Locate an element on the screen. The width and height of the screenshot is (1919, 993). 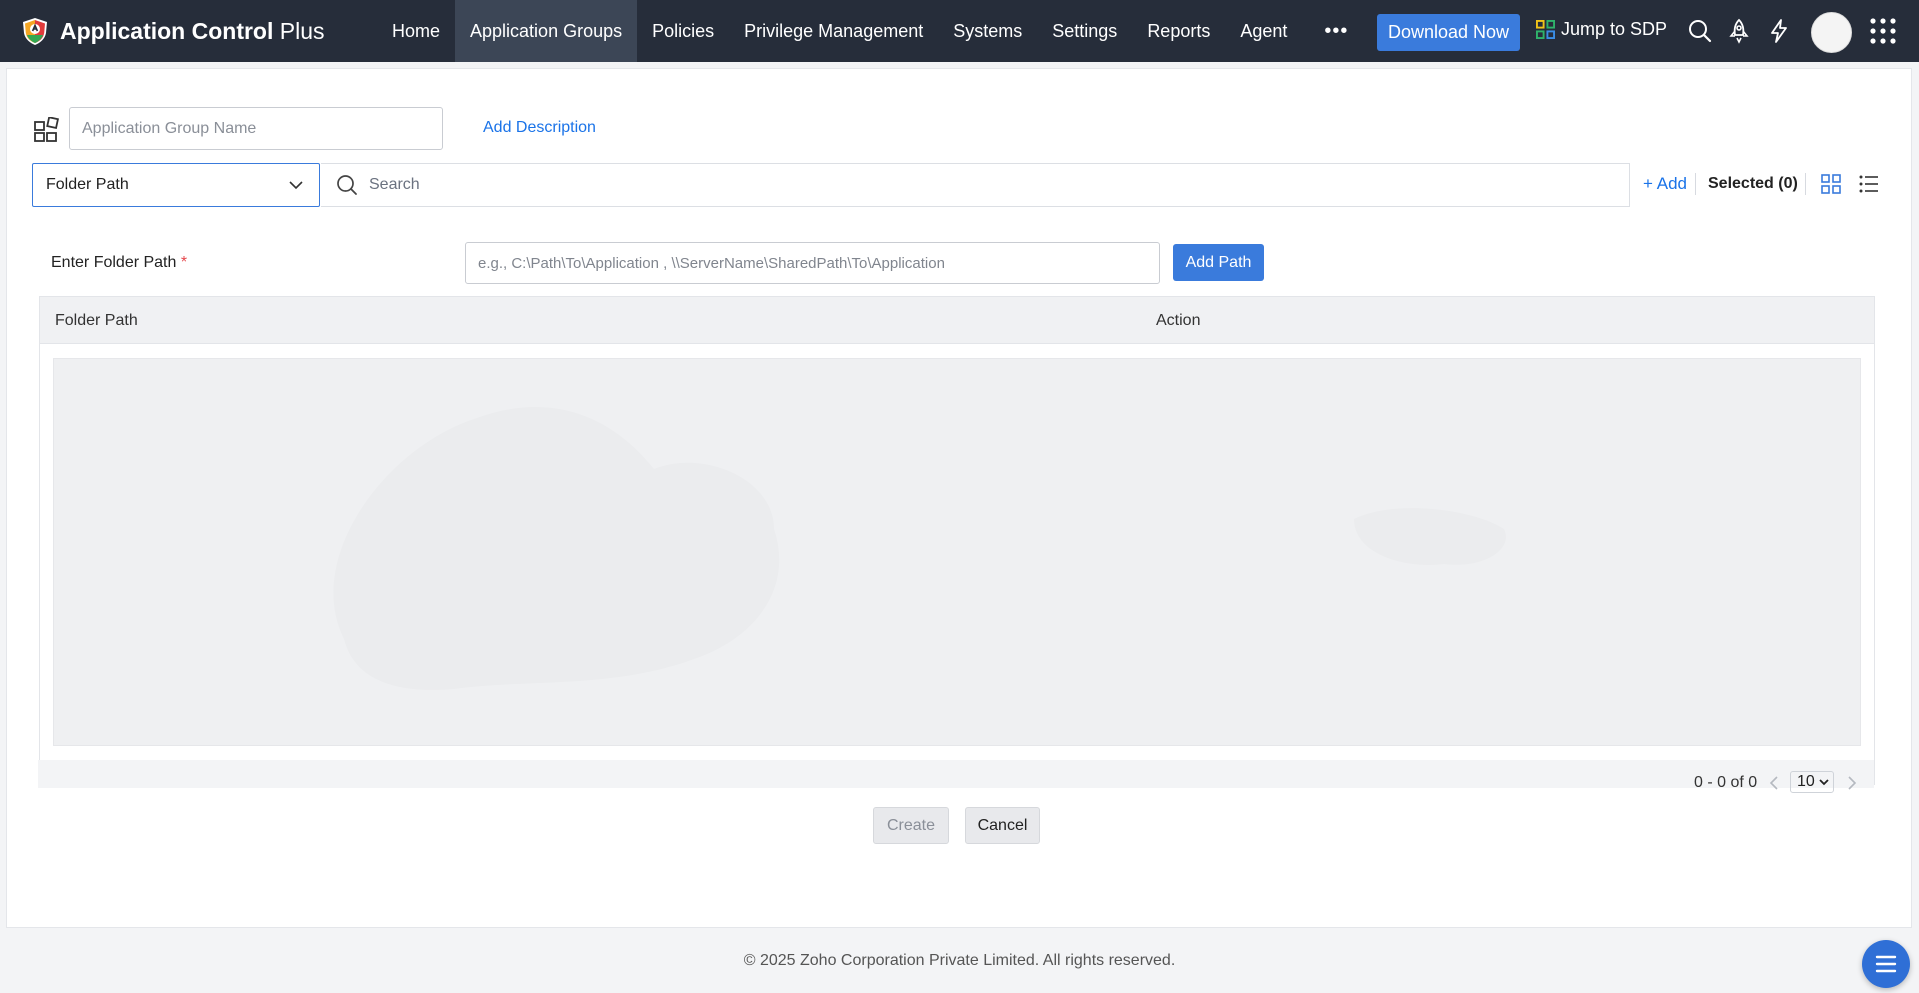
column-header-action: Action is located at coordinates (1178, 320).